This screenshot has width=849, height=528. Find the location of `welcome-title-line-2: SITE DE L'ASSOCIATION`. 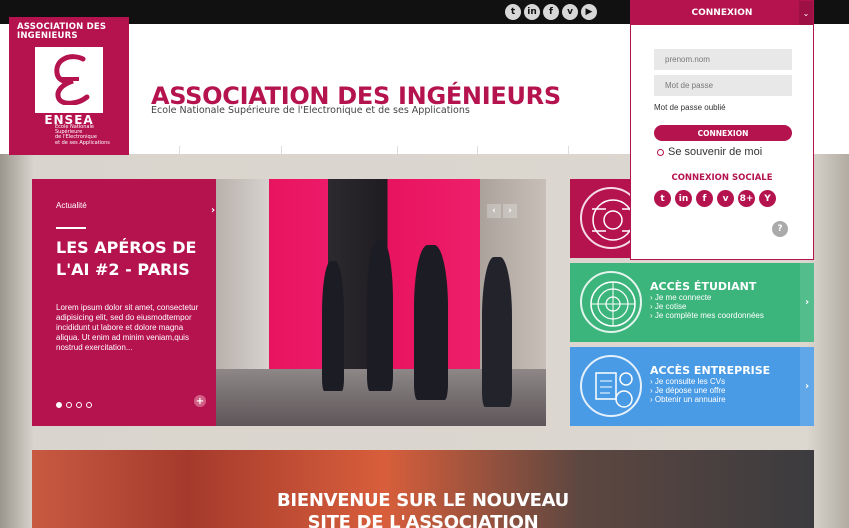

welcome-title-line-2: SITE DE L'ASSOCIATION is located at coordinates (423, 520).